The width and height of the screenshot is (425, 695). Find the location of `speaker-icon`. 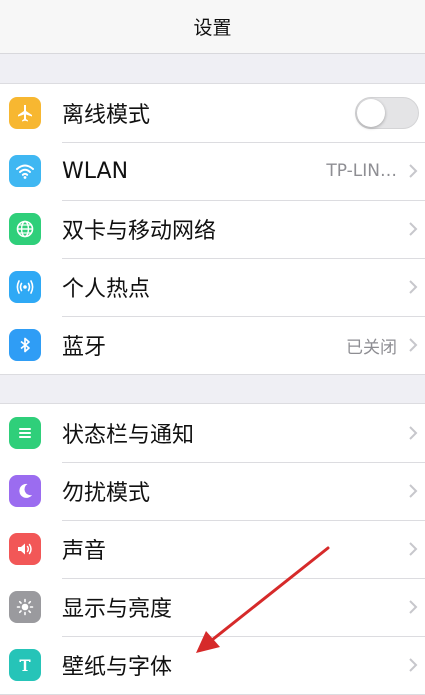

speaker-icon is located at coordinates (25, 549).